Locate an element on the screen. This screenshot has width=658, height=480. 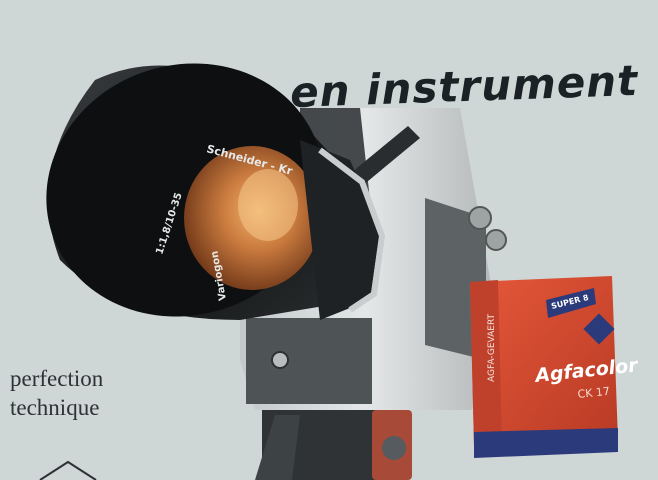
corner-outline is located at coordinates (68, 470).